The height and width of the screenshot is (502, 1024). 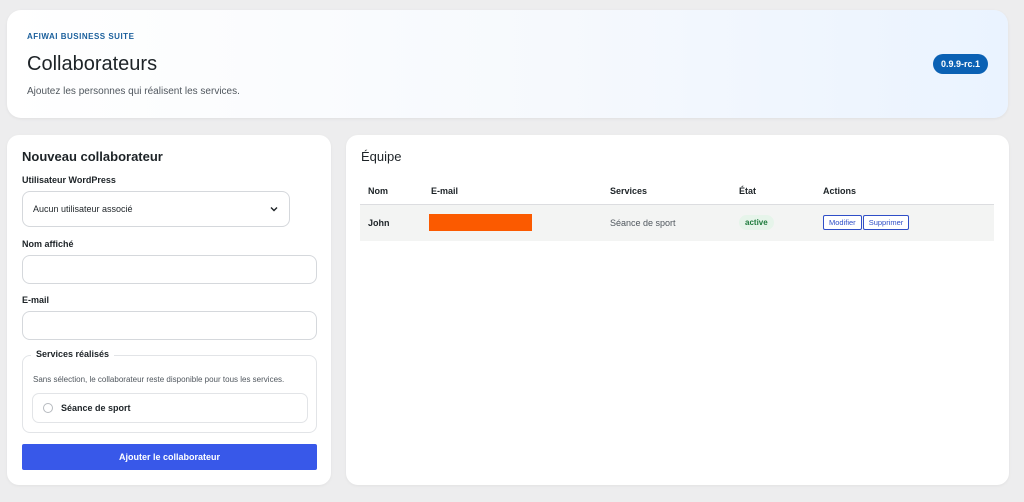 I want to click on email-label: E-mail, so click(x=36, y=300).